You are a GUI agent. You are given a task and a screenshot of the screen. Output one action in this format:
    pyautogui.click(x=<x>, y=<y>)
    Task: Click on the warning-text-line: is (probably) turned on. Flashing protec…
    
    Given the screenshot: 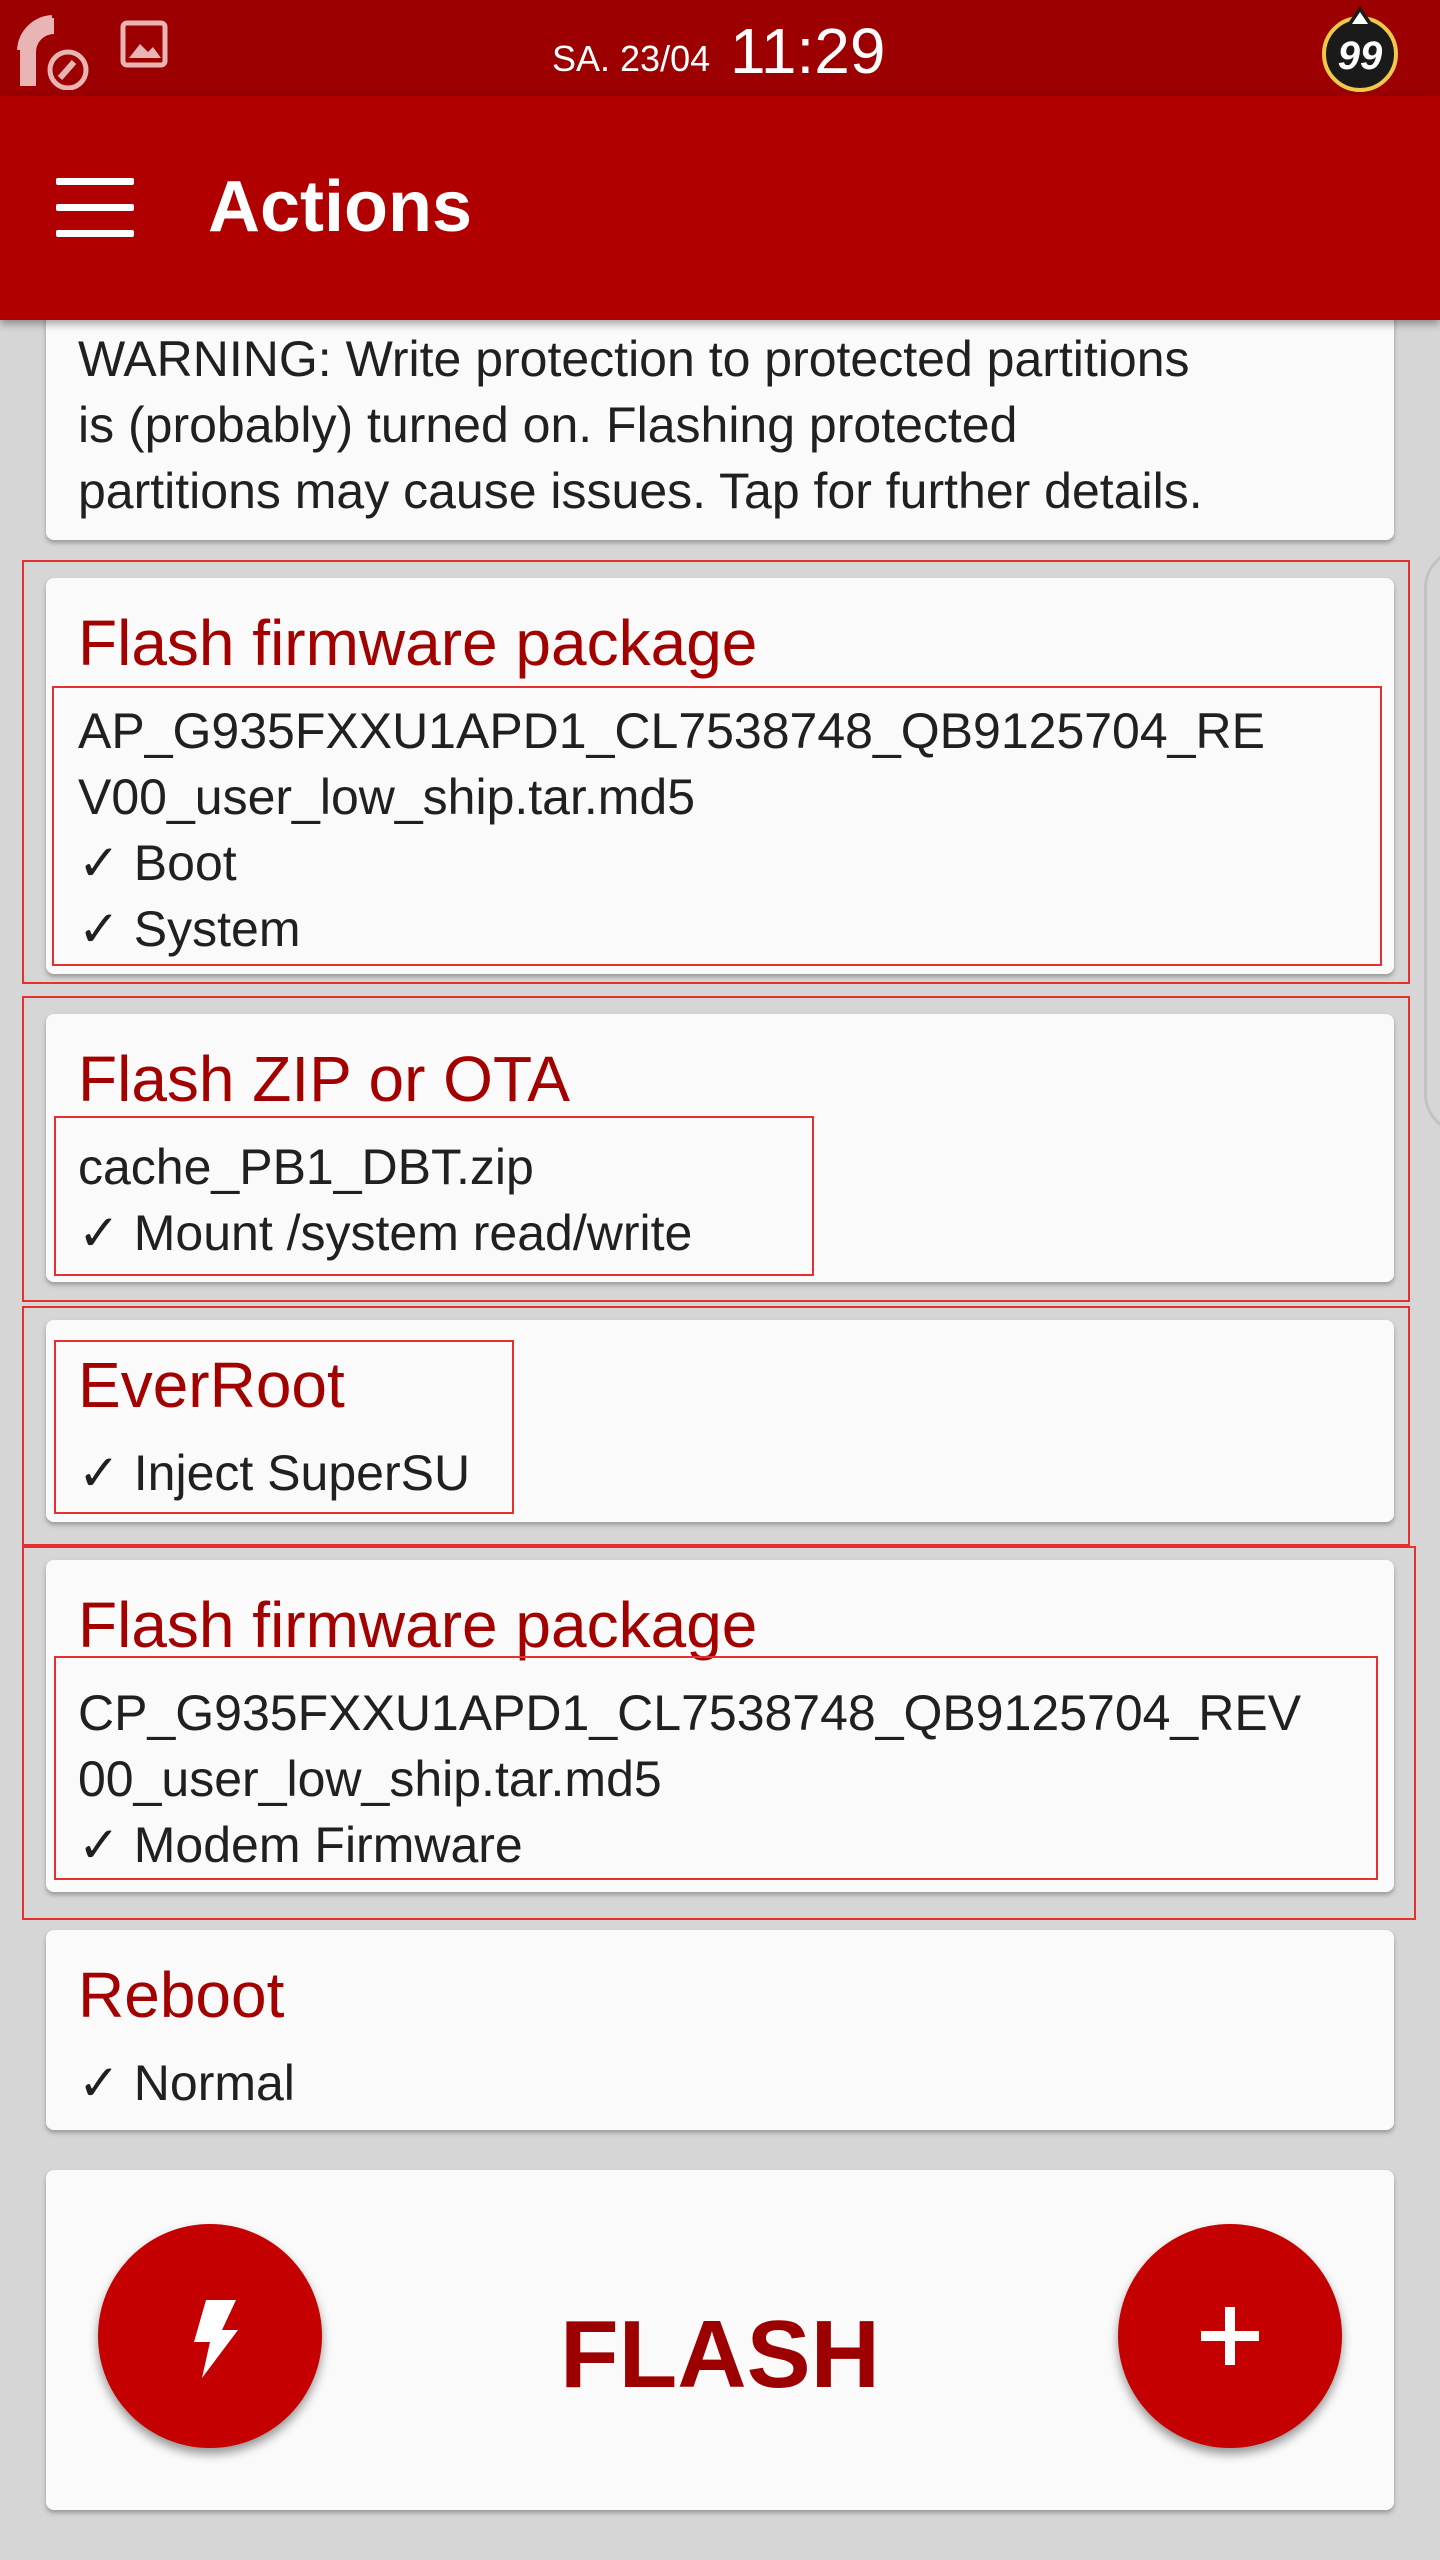 What is the action you would take?
    pyautogui.click(x=548, y=425)
    